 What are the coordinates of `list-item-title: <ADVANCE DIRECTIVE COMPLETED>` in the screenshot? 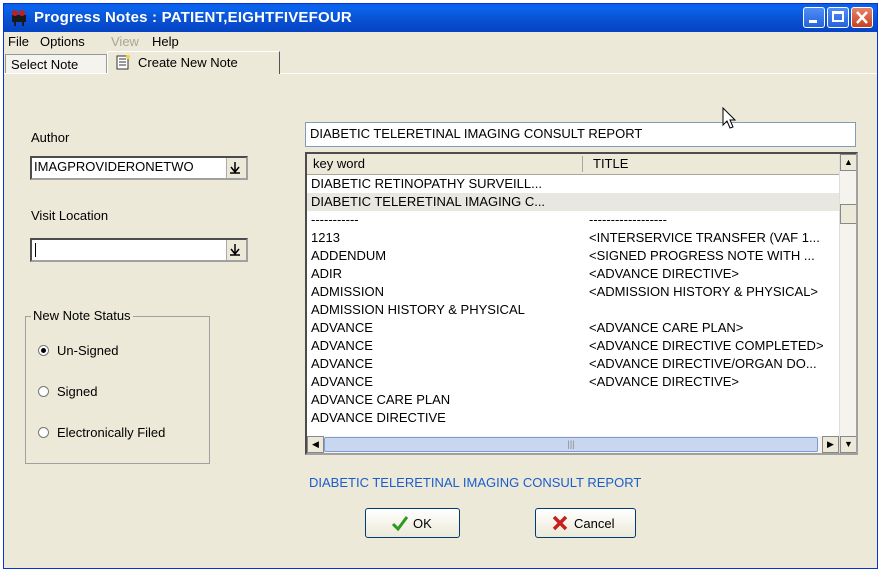 It's located at (706, 345).